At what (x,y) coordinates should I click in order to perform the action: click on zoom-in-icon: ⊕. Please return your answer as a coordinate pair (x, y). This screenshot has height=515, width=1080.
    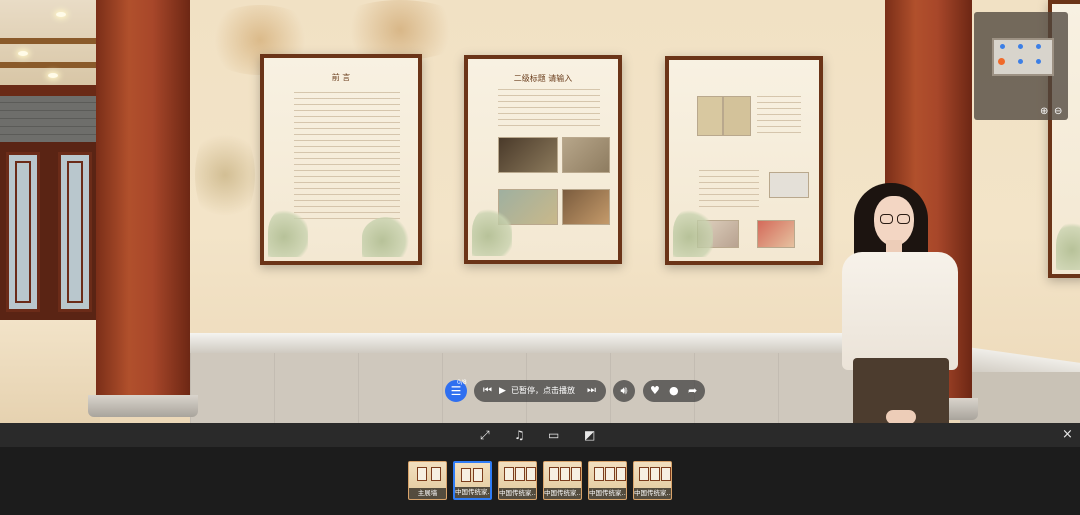
    Looking at the image, I should click on (1044, 111).